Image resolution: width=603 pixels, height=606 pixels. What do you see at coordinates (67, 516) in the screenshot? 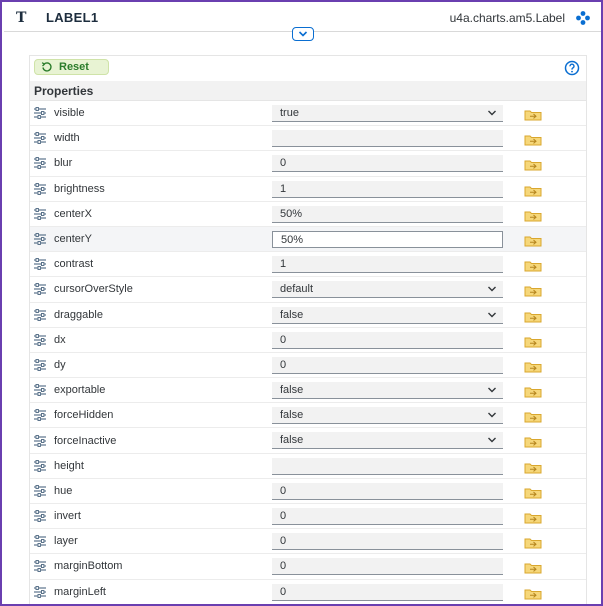
I see `property-name: invert` at bounding box center [67, 516].